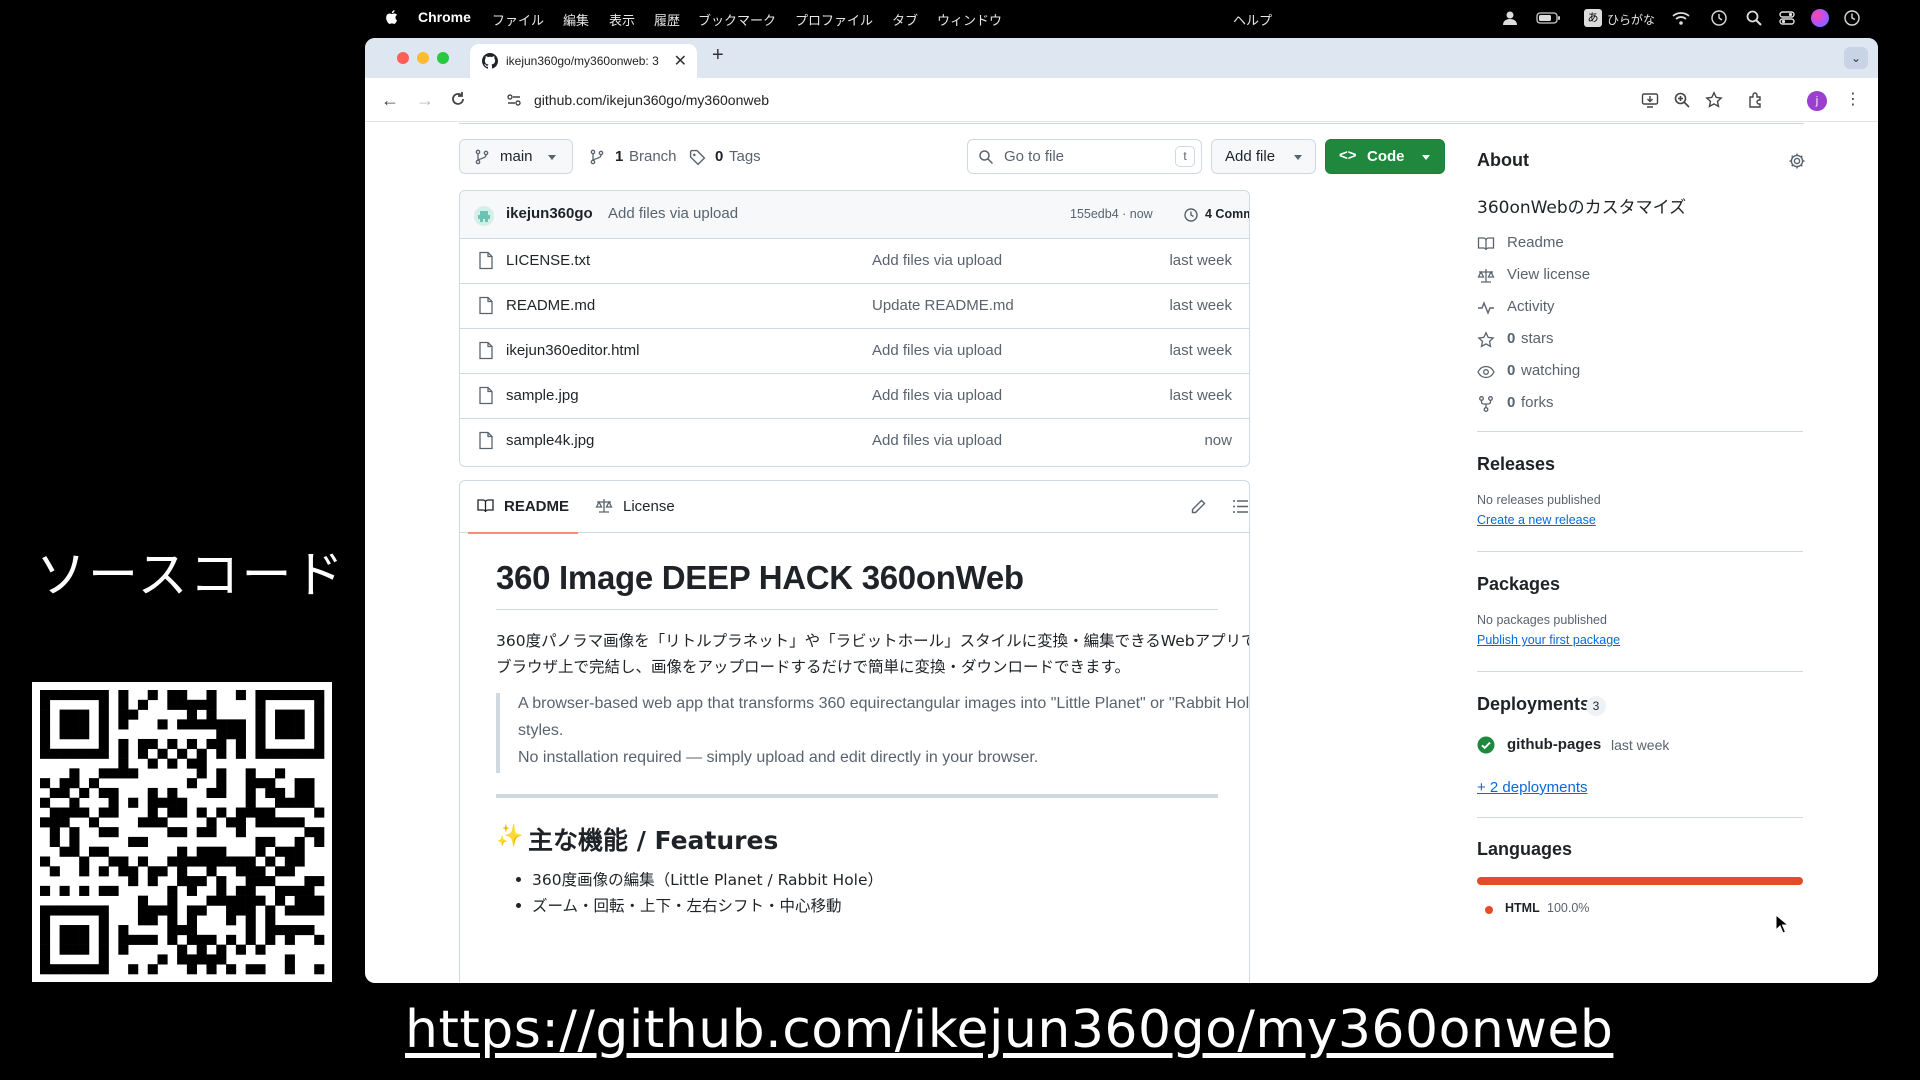 The image size is (1920, 1080). What do you see at coordinates (1719, 18) in the screenshot?
I see `time-machine-icon` at bounding box center [1719, 18].